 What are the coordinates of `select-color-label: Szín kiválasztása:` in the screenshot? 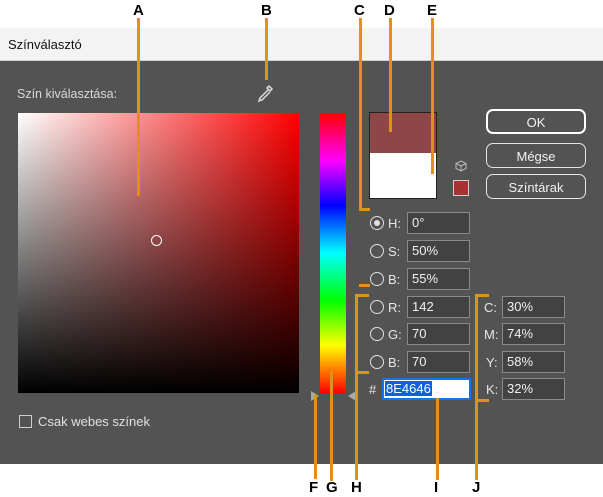 It's located at (67, 94).